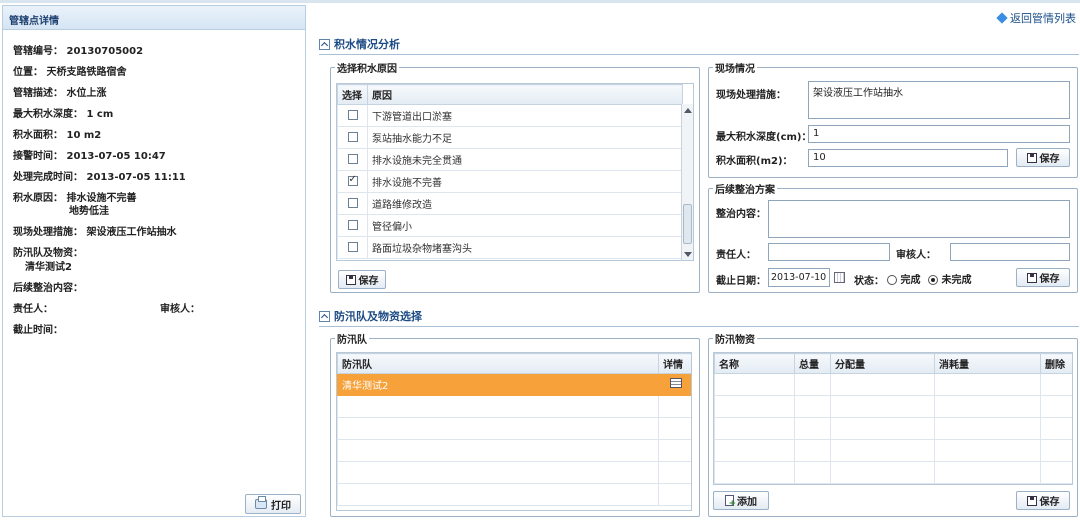  Describe the element at coordinates (352, 180) in the screenshot. I see `checkbox-checked` at that location.